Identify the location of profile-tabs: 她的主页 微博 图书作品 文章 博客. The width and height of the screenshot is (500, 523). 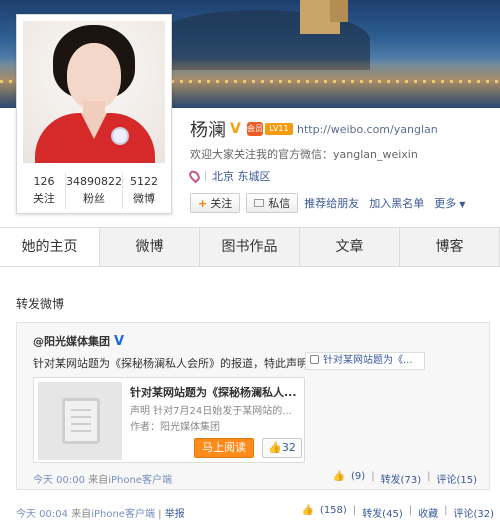
(250, 247).